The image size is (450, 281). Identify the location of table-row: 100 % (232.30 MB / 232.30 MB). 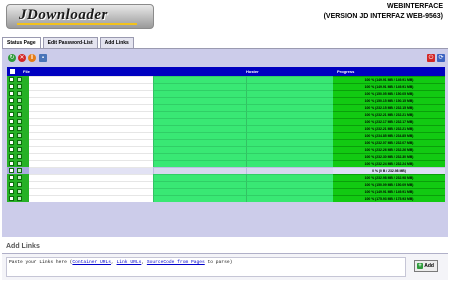
(226, 156).